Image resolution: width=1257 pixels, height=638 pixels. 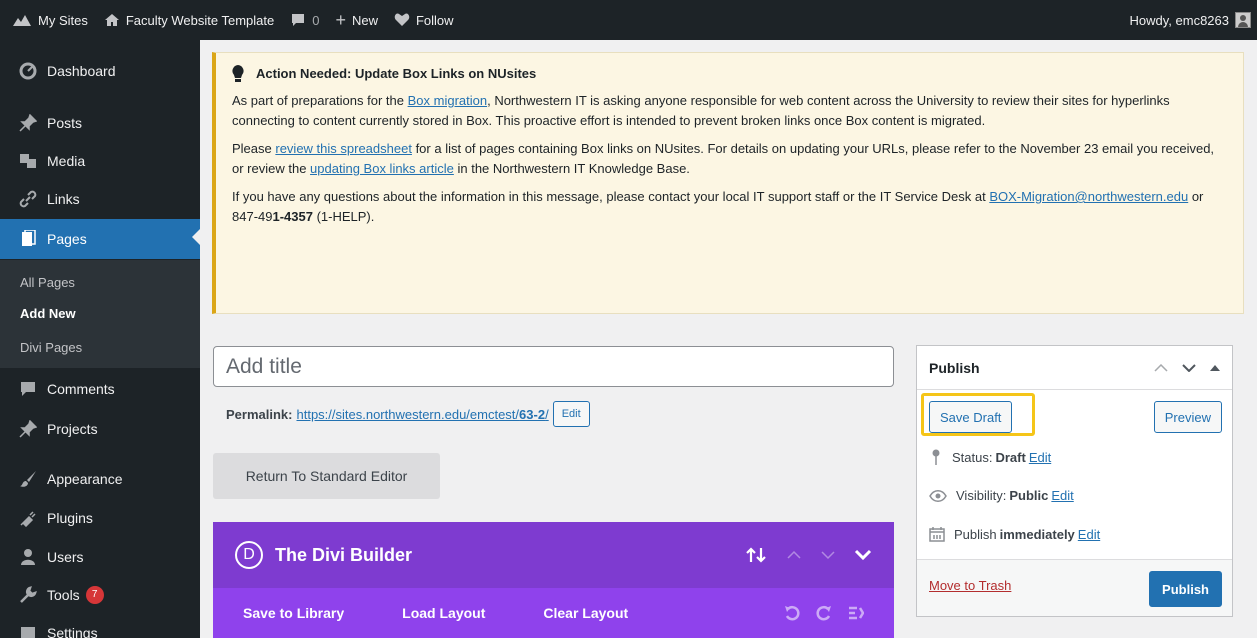 I want to click on move-to-trash-link: Move to Trash, so click(x=970, y=585).